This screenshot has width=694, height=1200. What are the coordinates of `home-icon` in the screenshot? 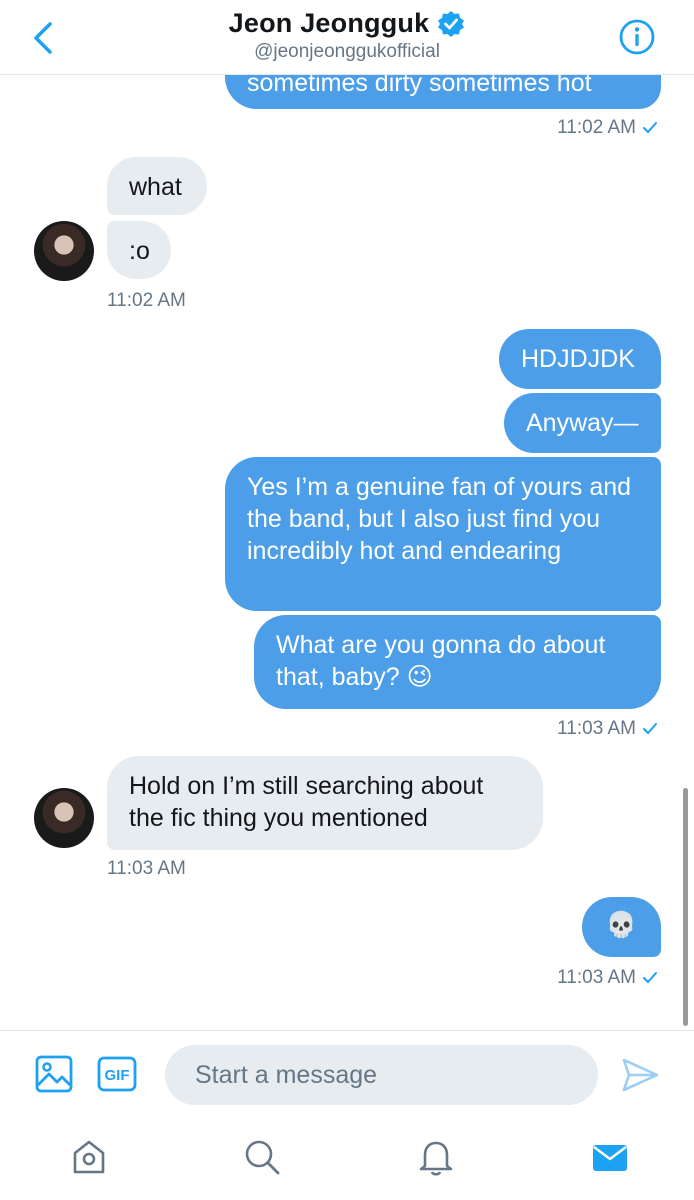 It's located at (89, 1157).